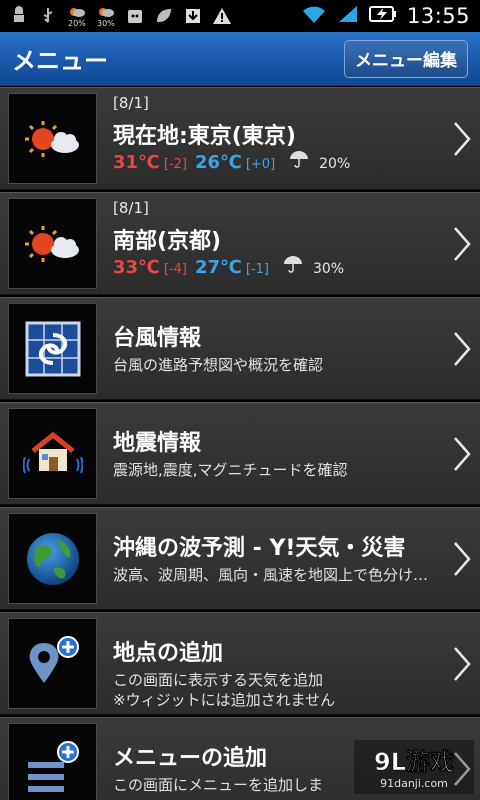 The image size is (480, 800). I want to click on list-item-typhoon: 台風情報 台風の進路予想図や概況を確認, so click(240, 348).